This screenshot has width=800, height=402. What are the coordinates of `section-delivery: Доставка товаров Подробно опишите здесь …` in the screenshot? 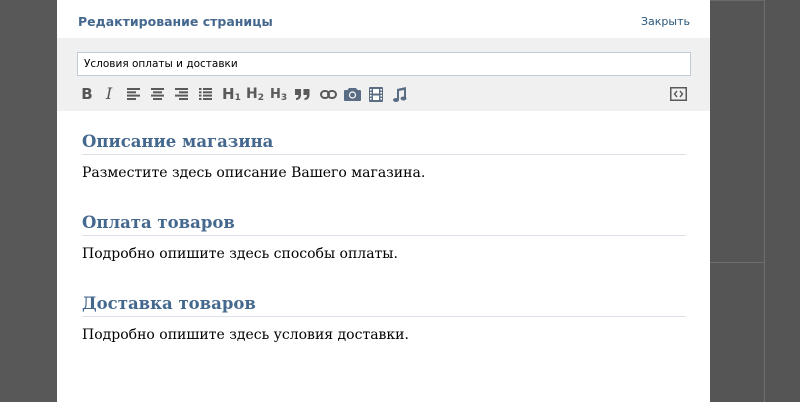 It's located at (384, 319).